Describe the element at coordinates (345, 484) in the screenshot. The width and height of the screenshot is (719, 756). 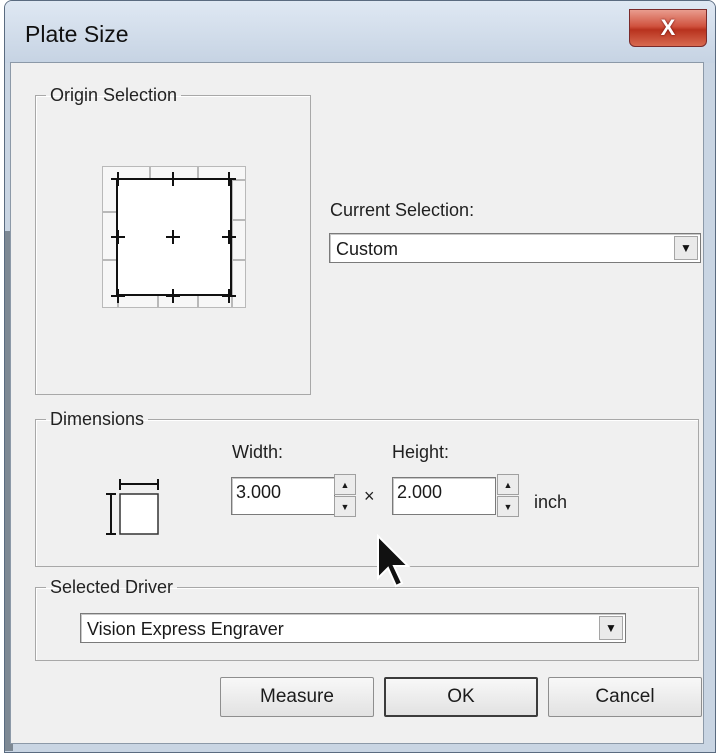
I see `width-spin-up-icon: ▲` at that location.